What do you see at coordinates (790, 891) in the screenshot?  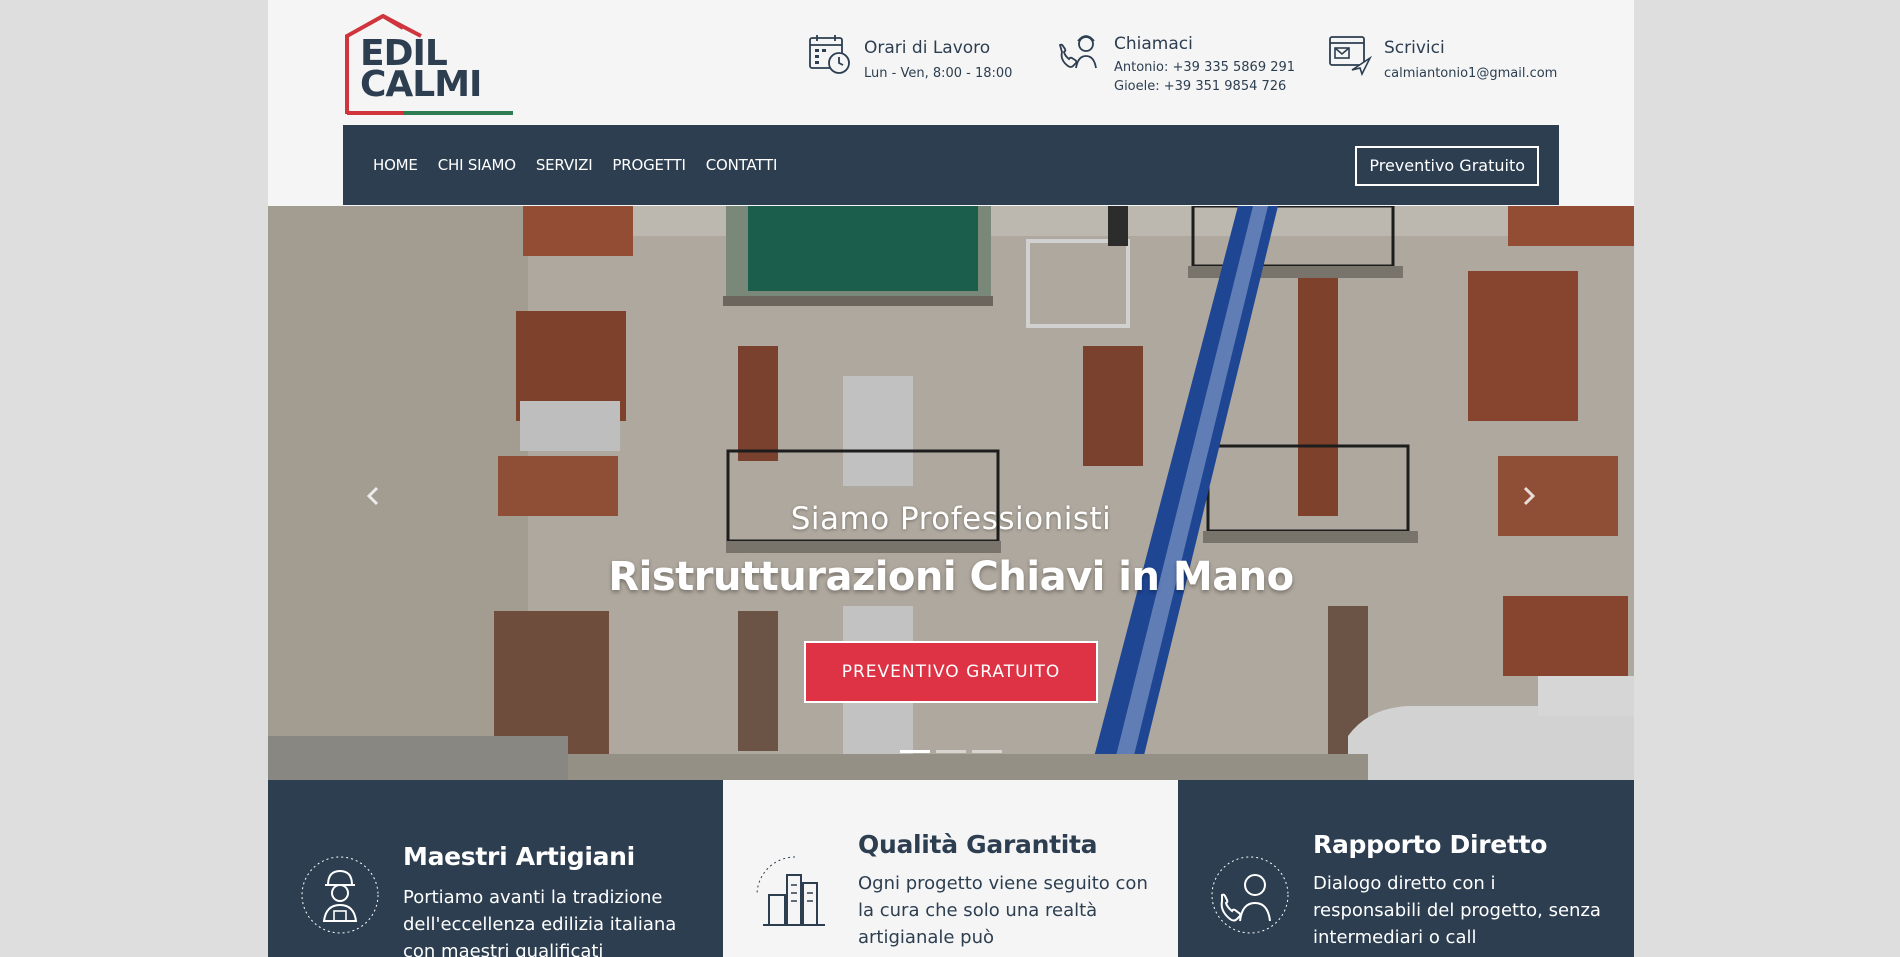 I see `buildings-icon` at bounding box center [790, 891].